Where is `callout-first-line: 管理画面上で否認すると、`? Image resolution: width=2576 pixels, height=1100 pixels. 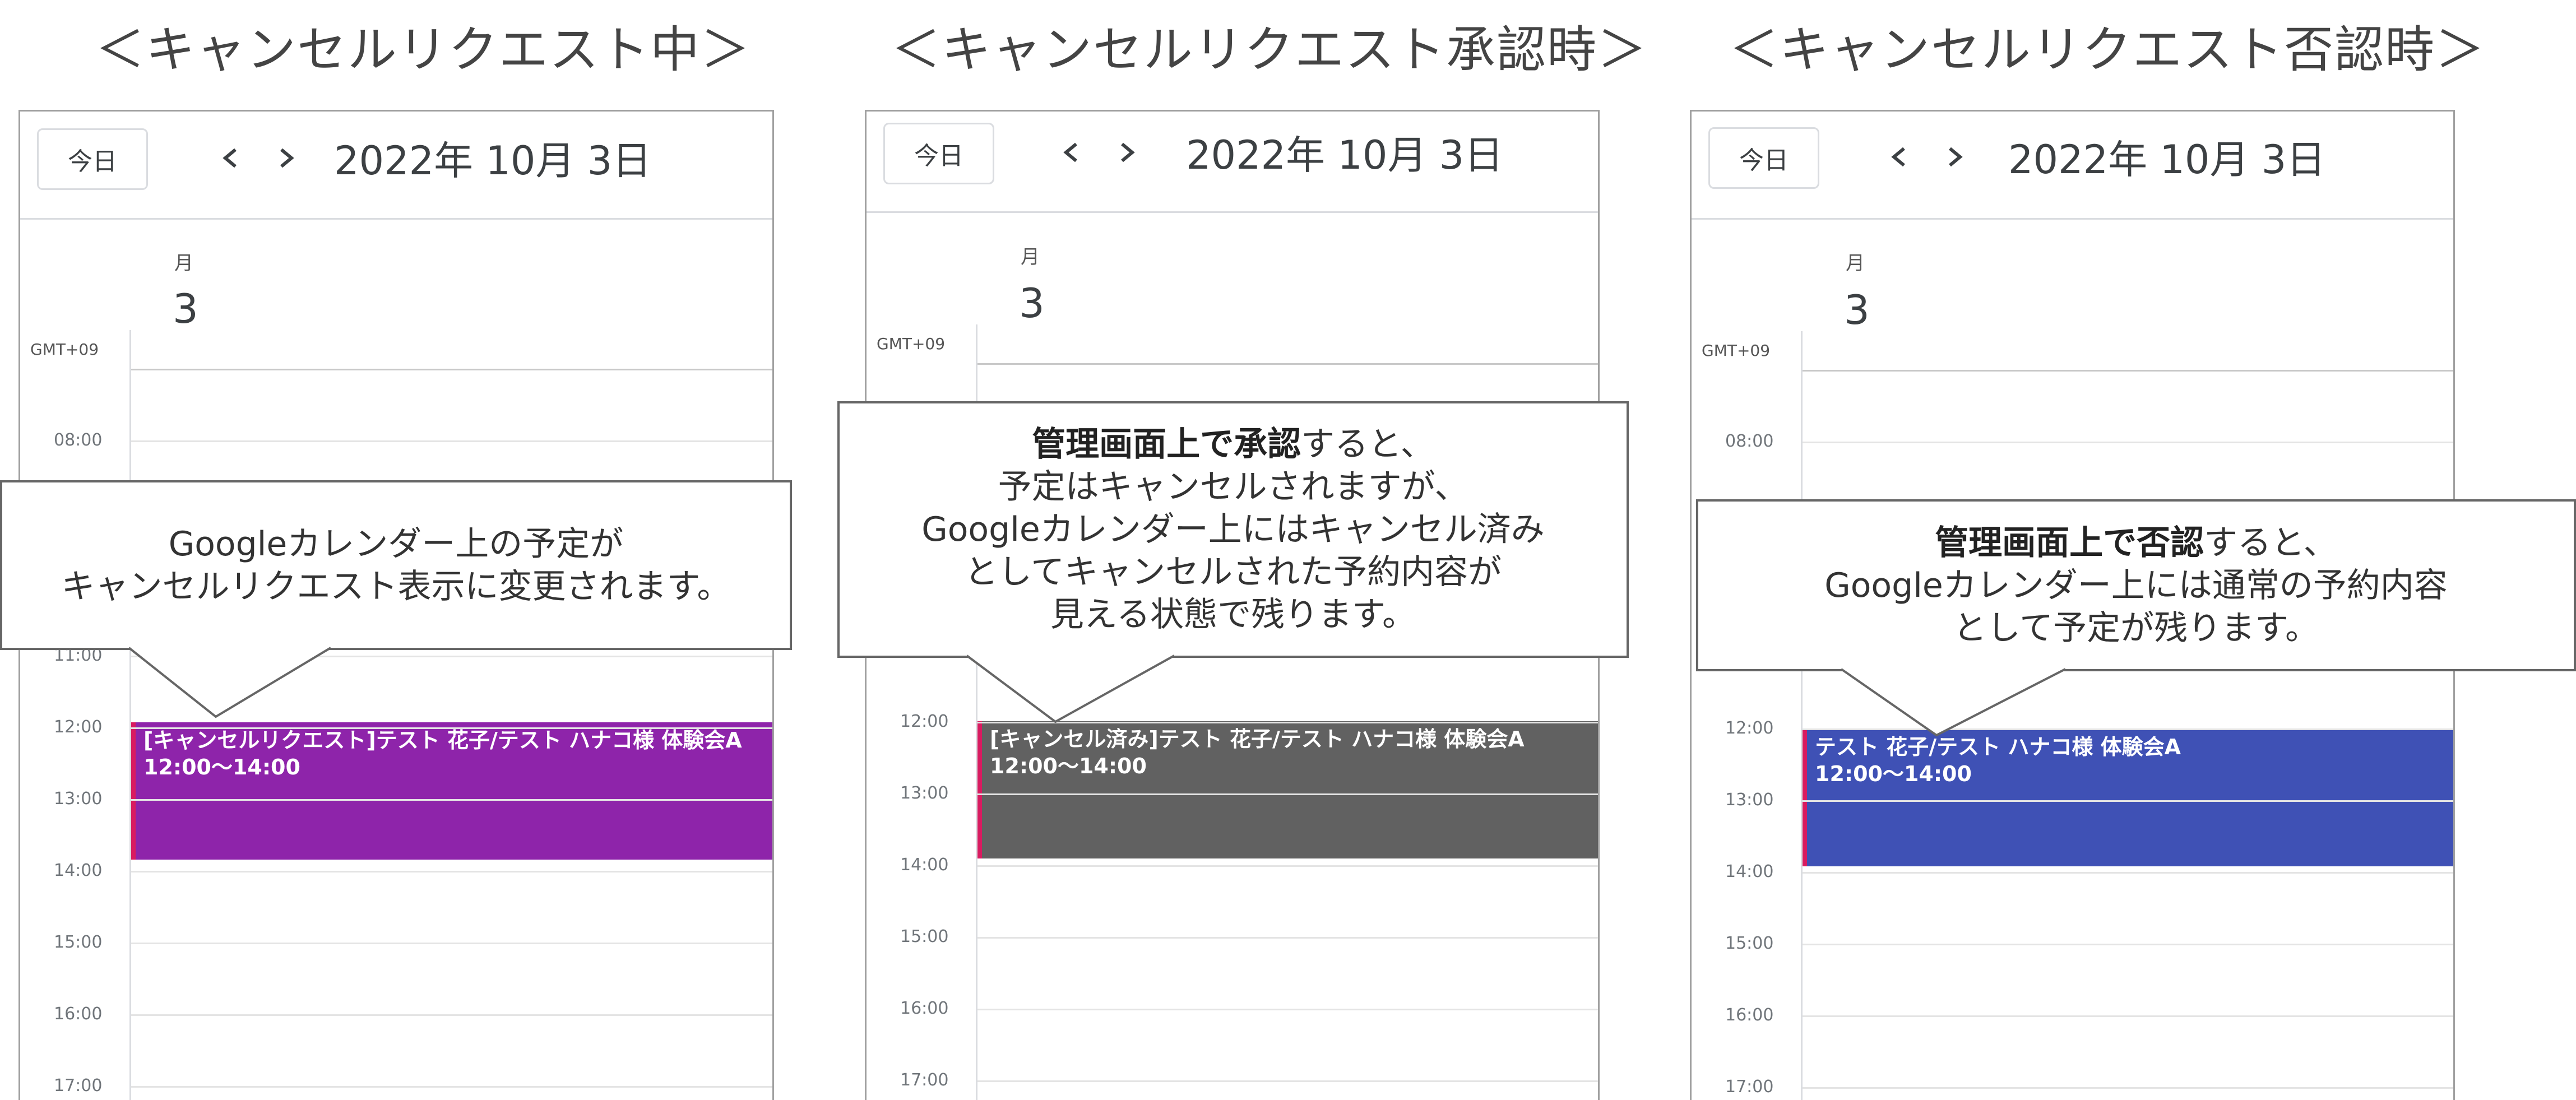
callout-first-line: 管理画面上で否認すると、 is located at coordinates (2136, 543).